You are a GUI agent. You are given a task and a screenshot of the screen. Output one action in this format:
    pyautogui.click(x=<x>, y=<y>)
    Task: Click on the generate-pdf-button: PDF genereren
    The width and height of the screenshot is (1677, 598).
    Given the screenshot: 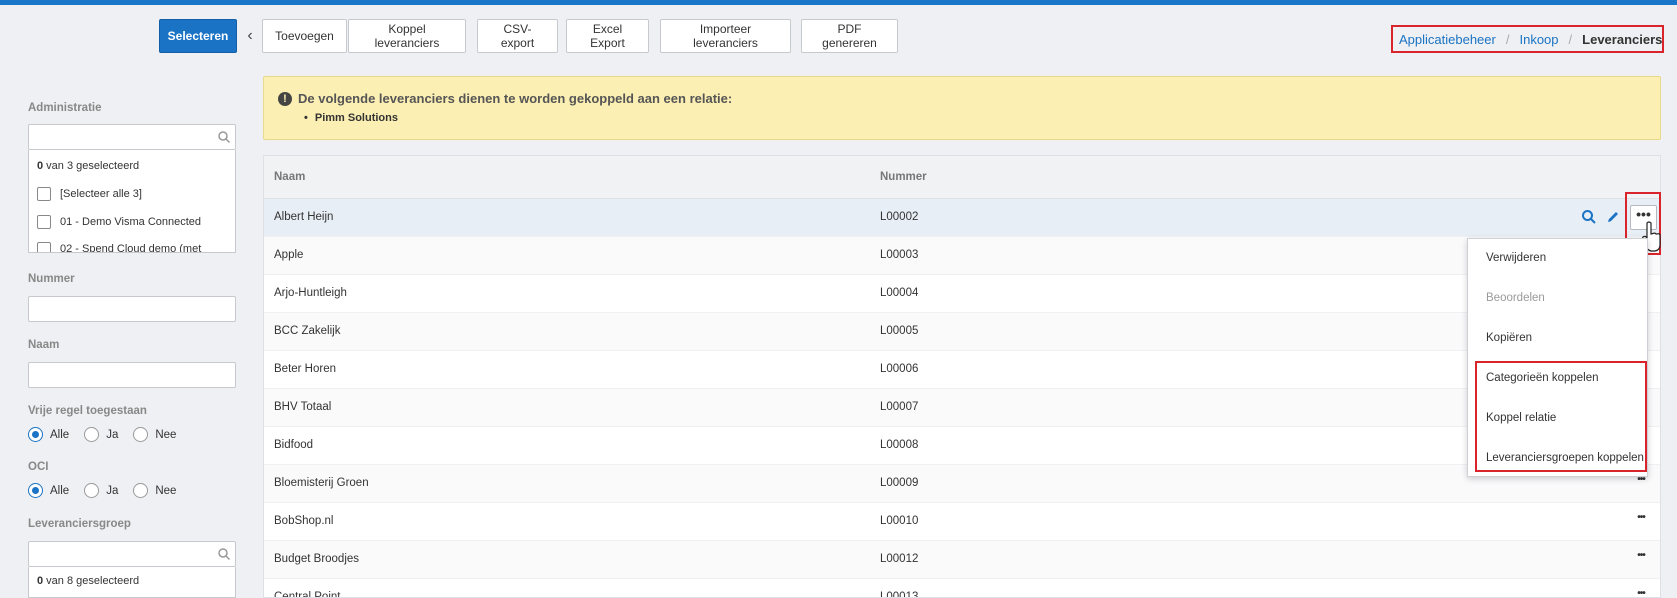 What is the action you would take?
    pyautogui.click(x=849, y=36)
    